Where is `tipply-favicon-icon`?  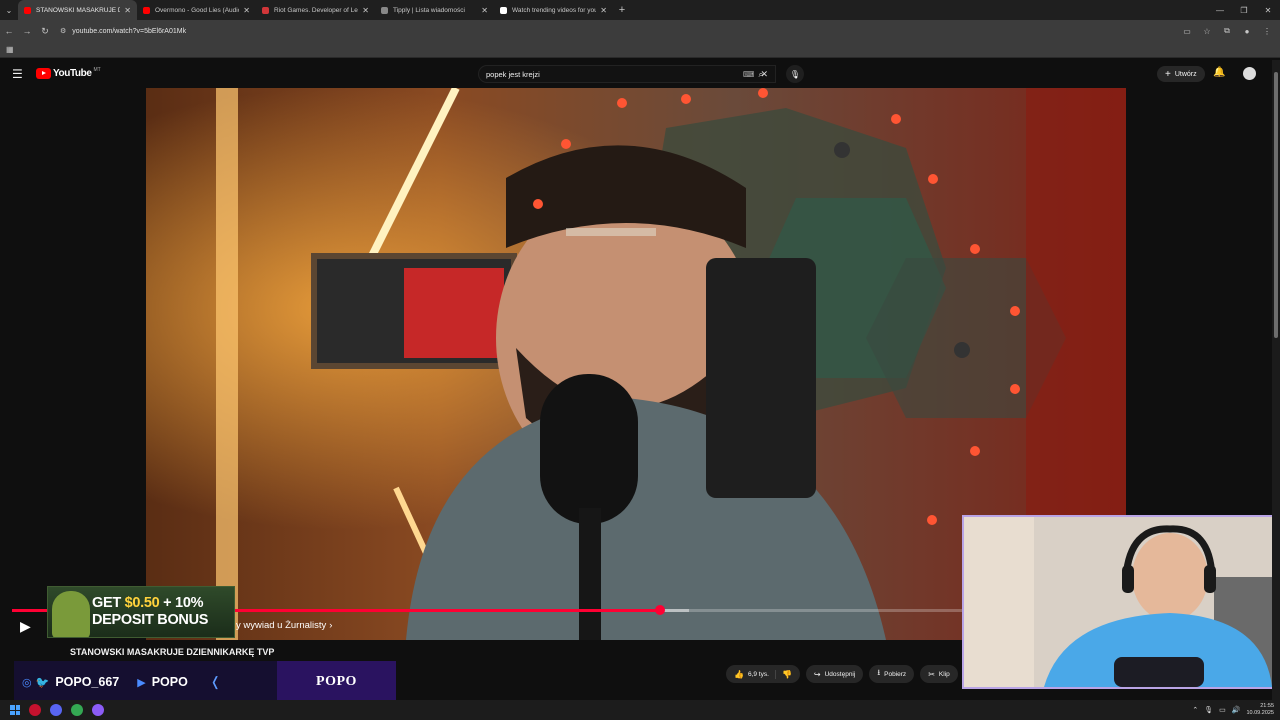
tipply-favicon-icon is located at coordinates (384, 10).